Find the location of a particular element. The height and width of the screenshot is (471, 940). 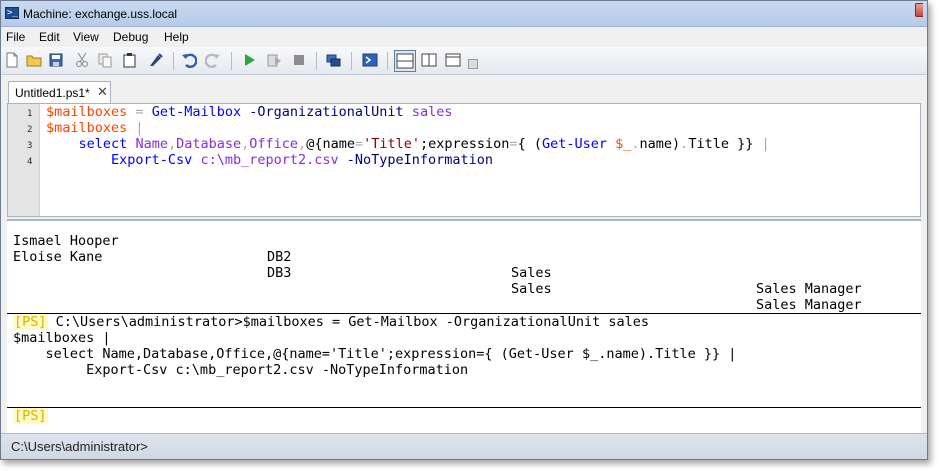

menu-edit: Edit is located at coordinates (49, 37).